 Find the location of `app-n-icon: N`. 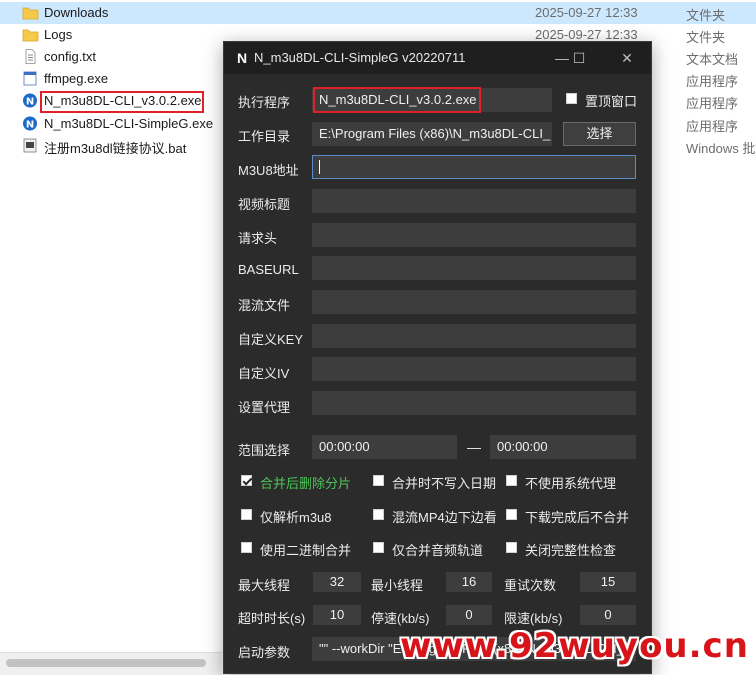

app-n-icon: N is located at coordinates (242, 58).